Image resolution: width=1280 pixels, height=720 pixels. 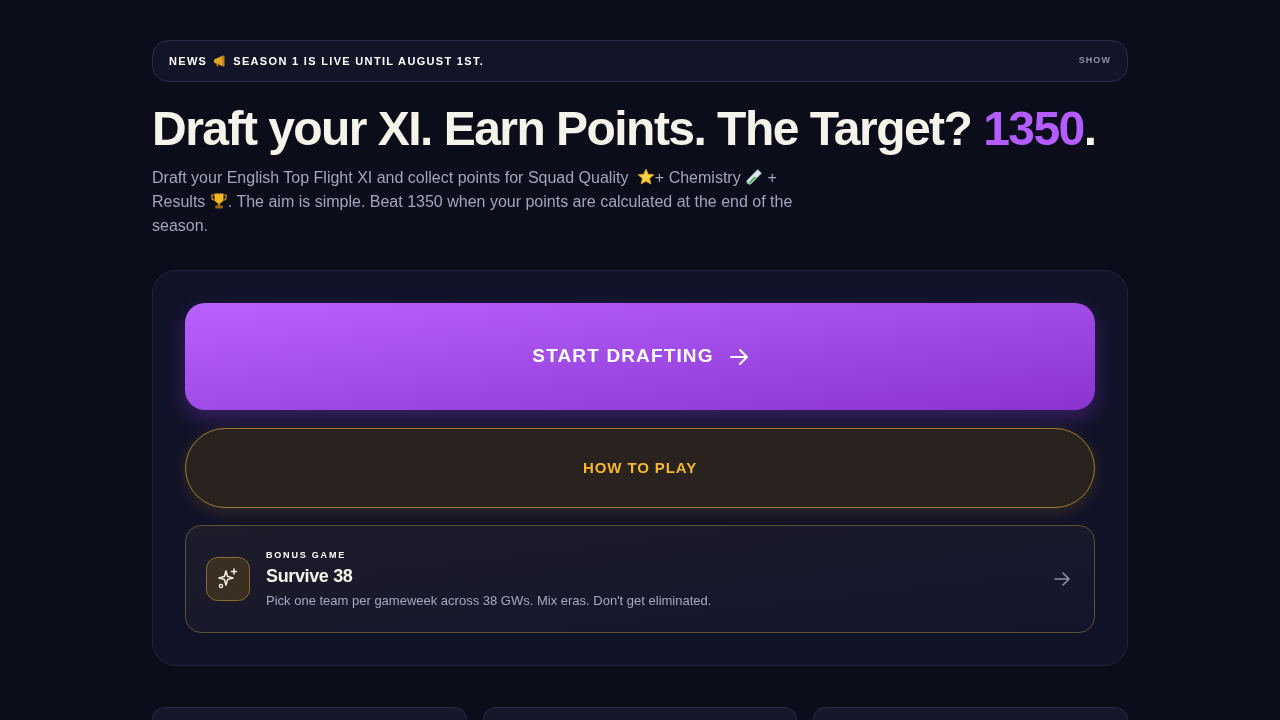 What do you see at coordinates (306, 554) in the screenshot?
I see `bonus-game-label: BONUS GAME` at bounding box center [306, 554].